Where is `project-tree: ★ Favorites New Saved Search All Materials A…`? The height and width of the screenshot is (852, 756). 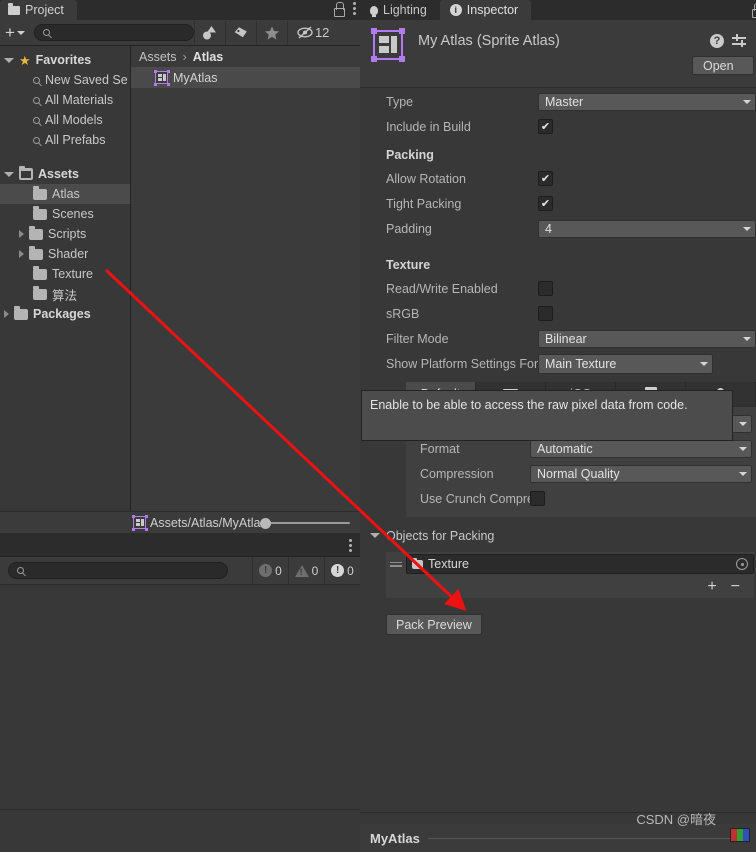 project-tree: ★ Favorites New Saved Search All Materials A… is located at coordinates (65, 289).